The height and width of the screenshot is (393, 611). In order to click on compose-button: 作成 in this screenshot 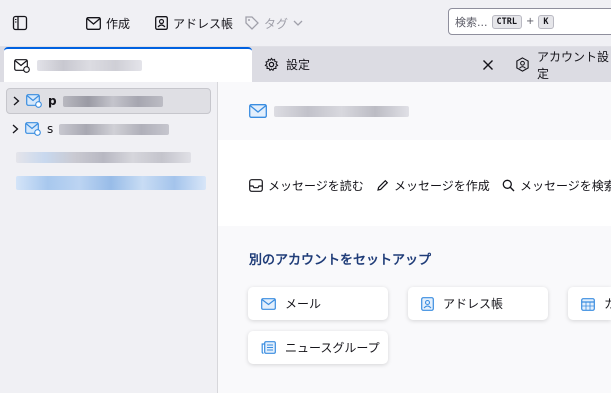, I will do `click(108, 23)`.